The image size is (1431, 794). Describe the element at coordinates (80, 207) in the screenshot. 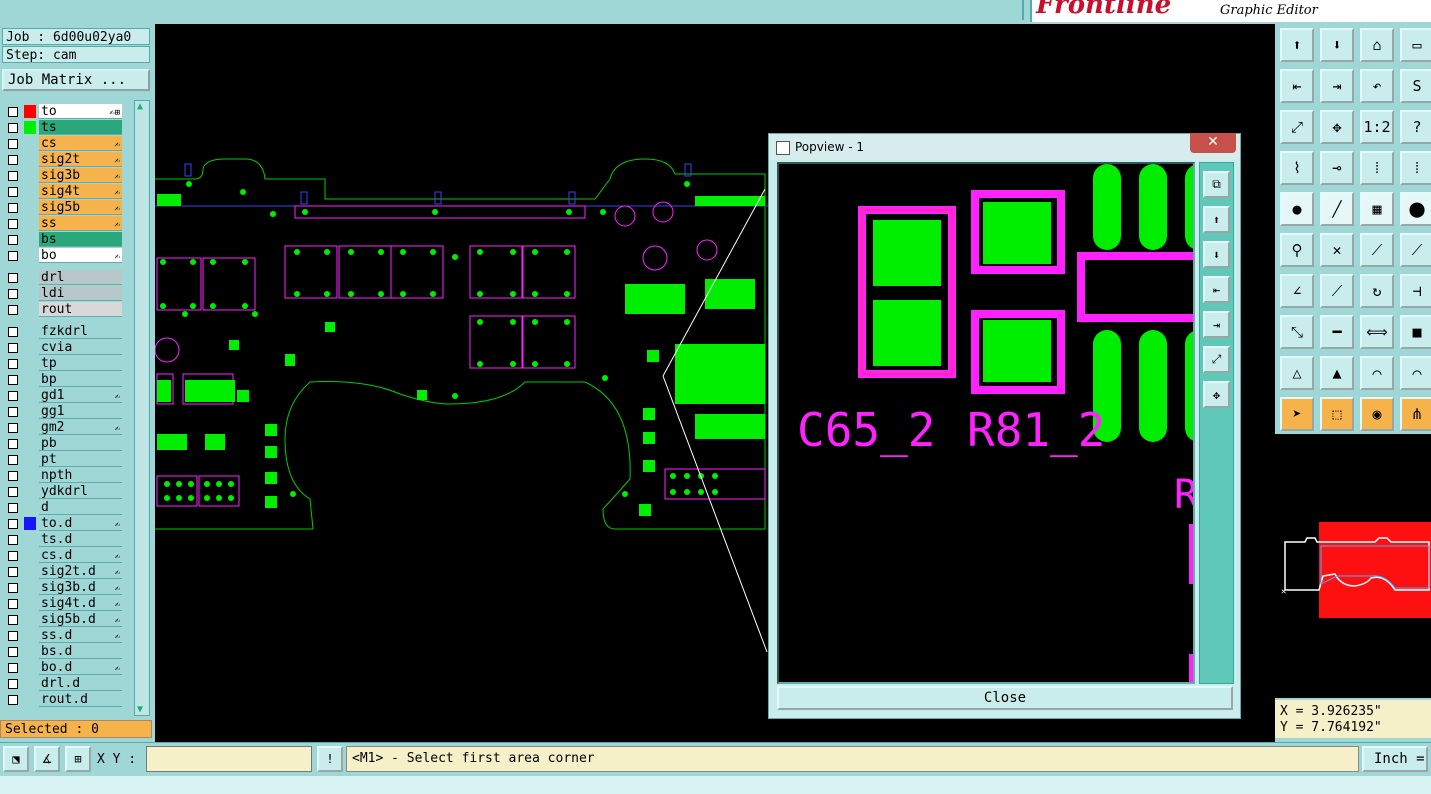

I see `layer-name: sig5b ✍` at that location.